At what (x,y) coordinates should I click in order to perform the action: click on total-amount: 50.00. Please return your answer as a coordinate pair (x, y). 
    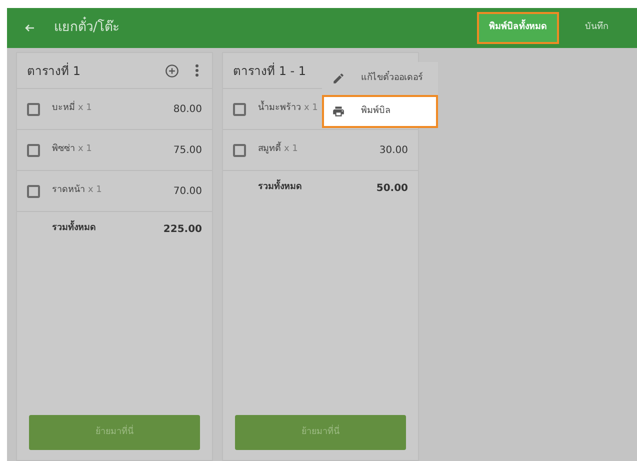
    Looking at the image, I should click on (392, 189).